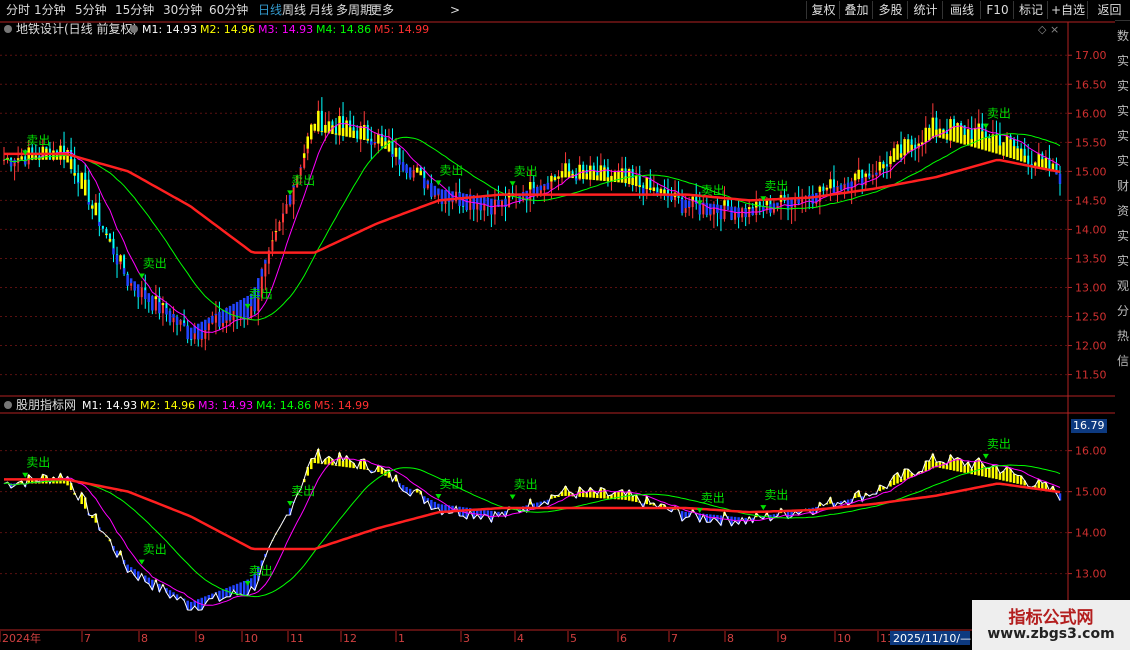 The width and height of the screenshot is (1130, 650). Describe the element at coordinates (1091, 55) in the screenshot. I see `y-tick-label: 17.00` at that location.